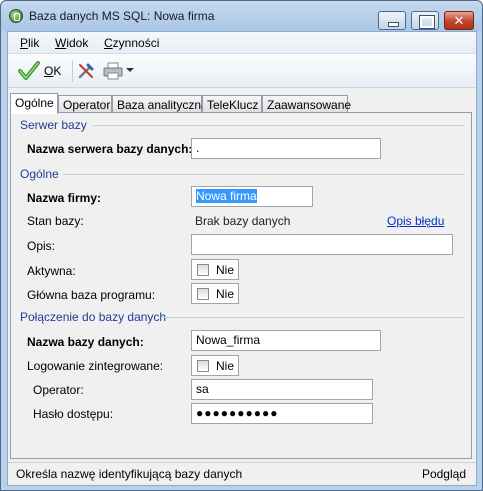  What do you see at coordinates (225, 294) in the screenshot?
I see `main-db-checkbox-text: Nie` at bounding box center [225, 294].